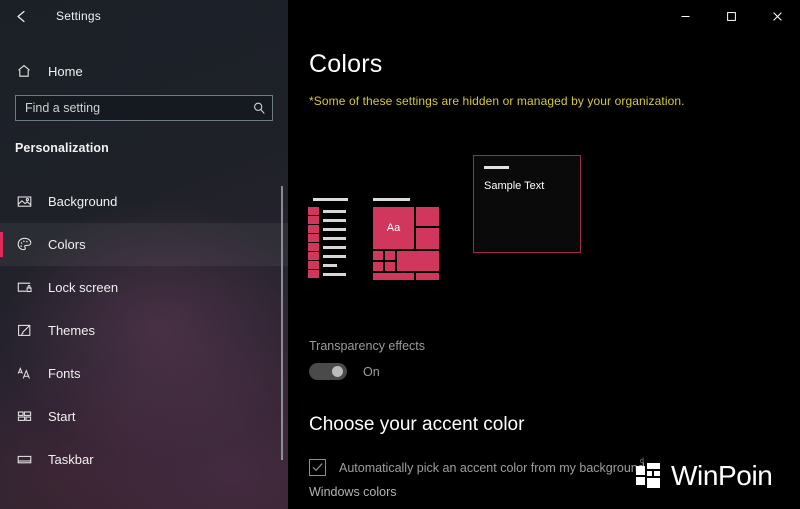 Image resolution: width=800 pixels, height=509 pixels. What do you see at coordinates (144, 373) in the screenshot?
I see `sidebar-item-fonts: Fonts` at bounding box center [144, 373].